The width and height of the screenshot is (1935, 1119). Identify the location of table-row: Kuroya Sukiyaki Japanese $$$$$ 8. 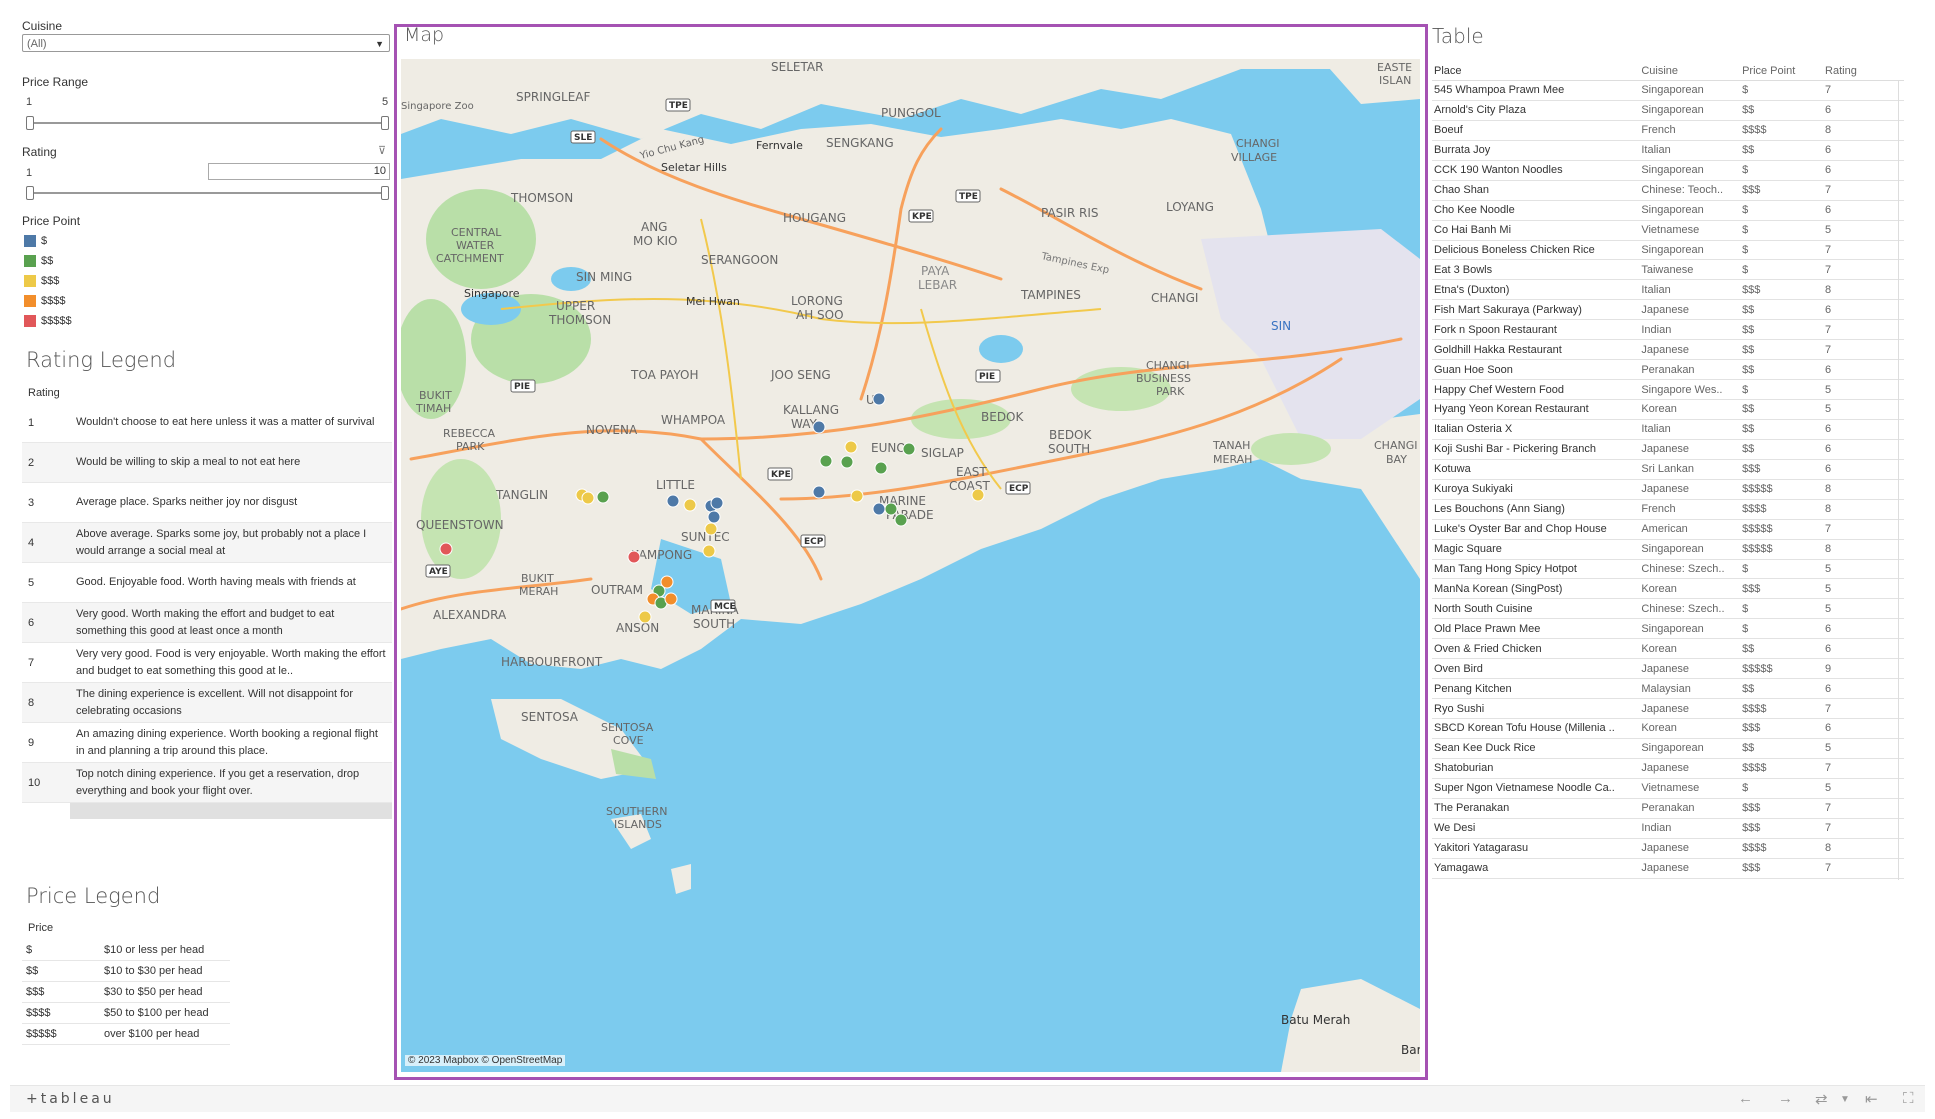
(1668, 490).